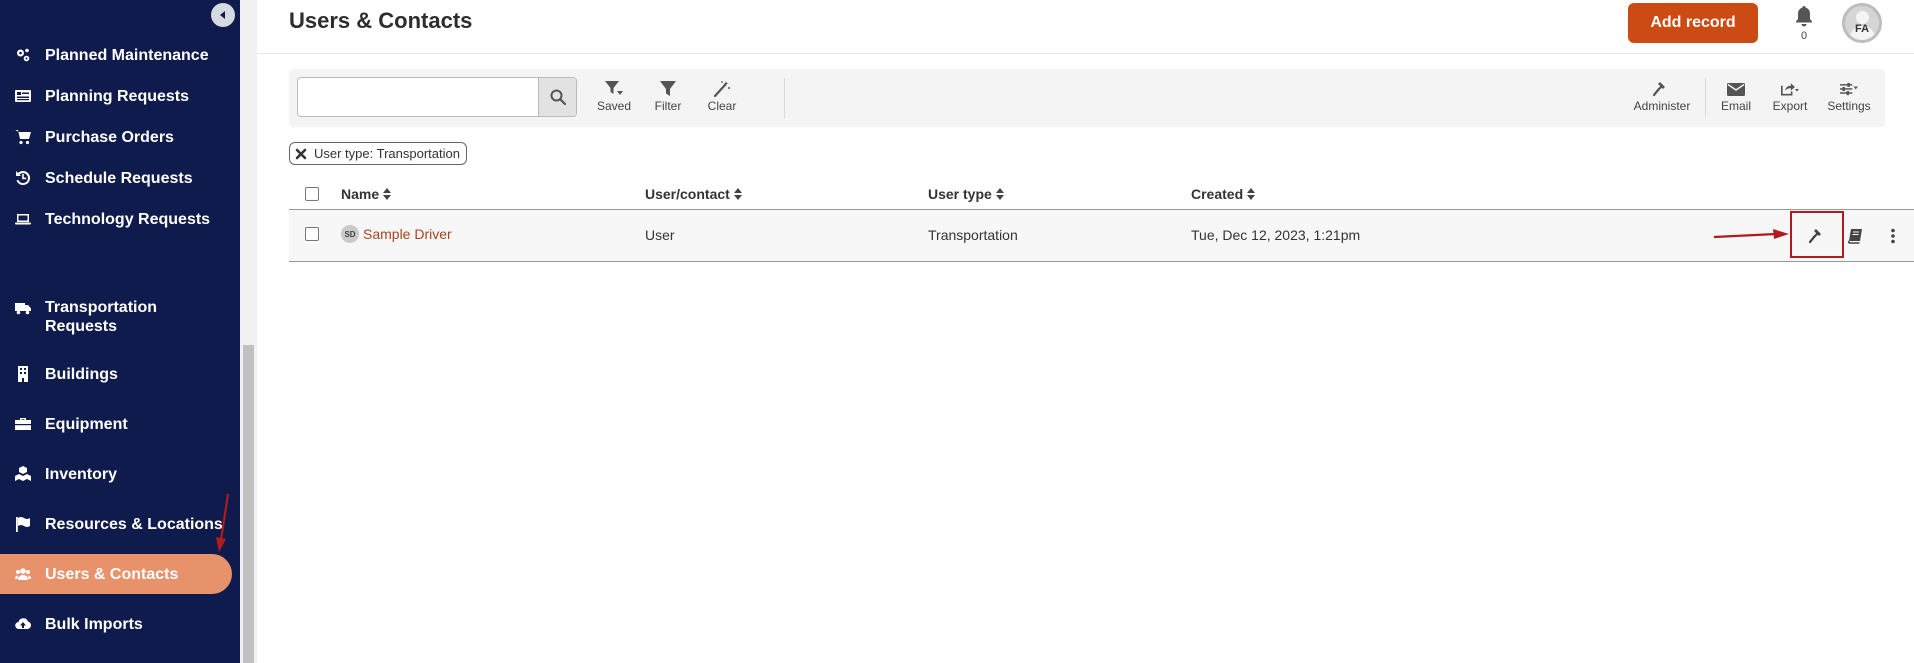 The width and height of the screenshot is (1914, 663). Describe the element at coordinates (960, 194) in the screenshot. I see `column-label: User type` at that location.